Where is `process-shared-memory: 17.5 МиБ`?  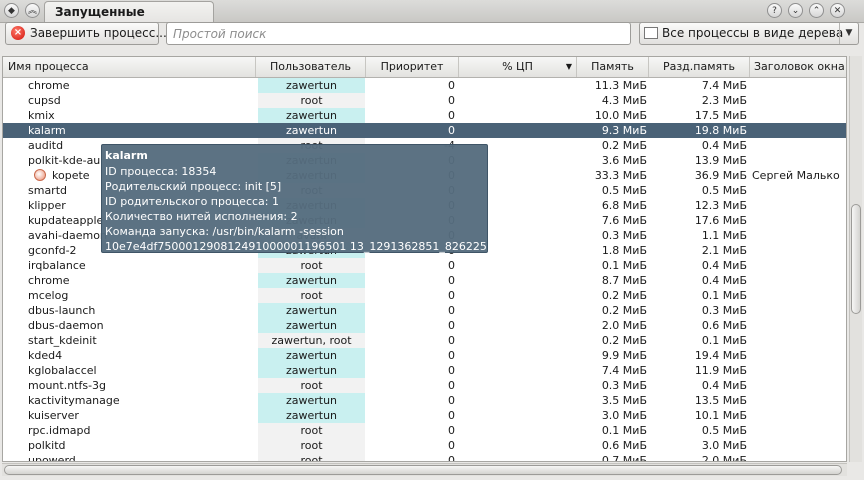
process-shared-memory: 17.5 МиБ is located at coordinates (720, 115).